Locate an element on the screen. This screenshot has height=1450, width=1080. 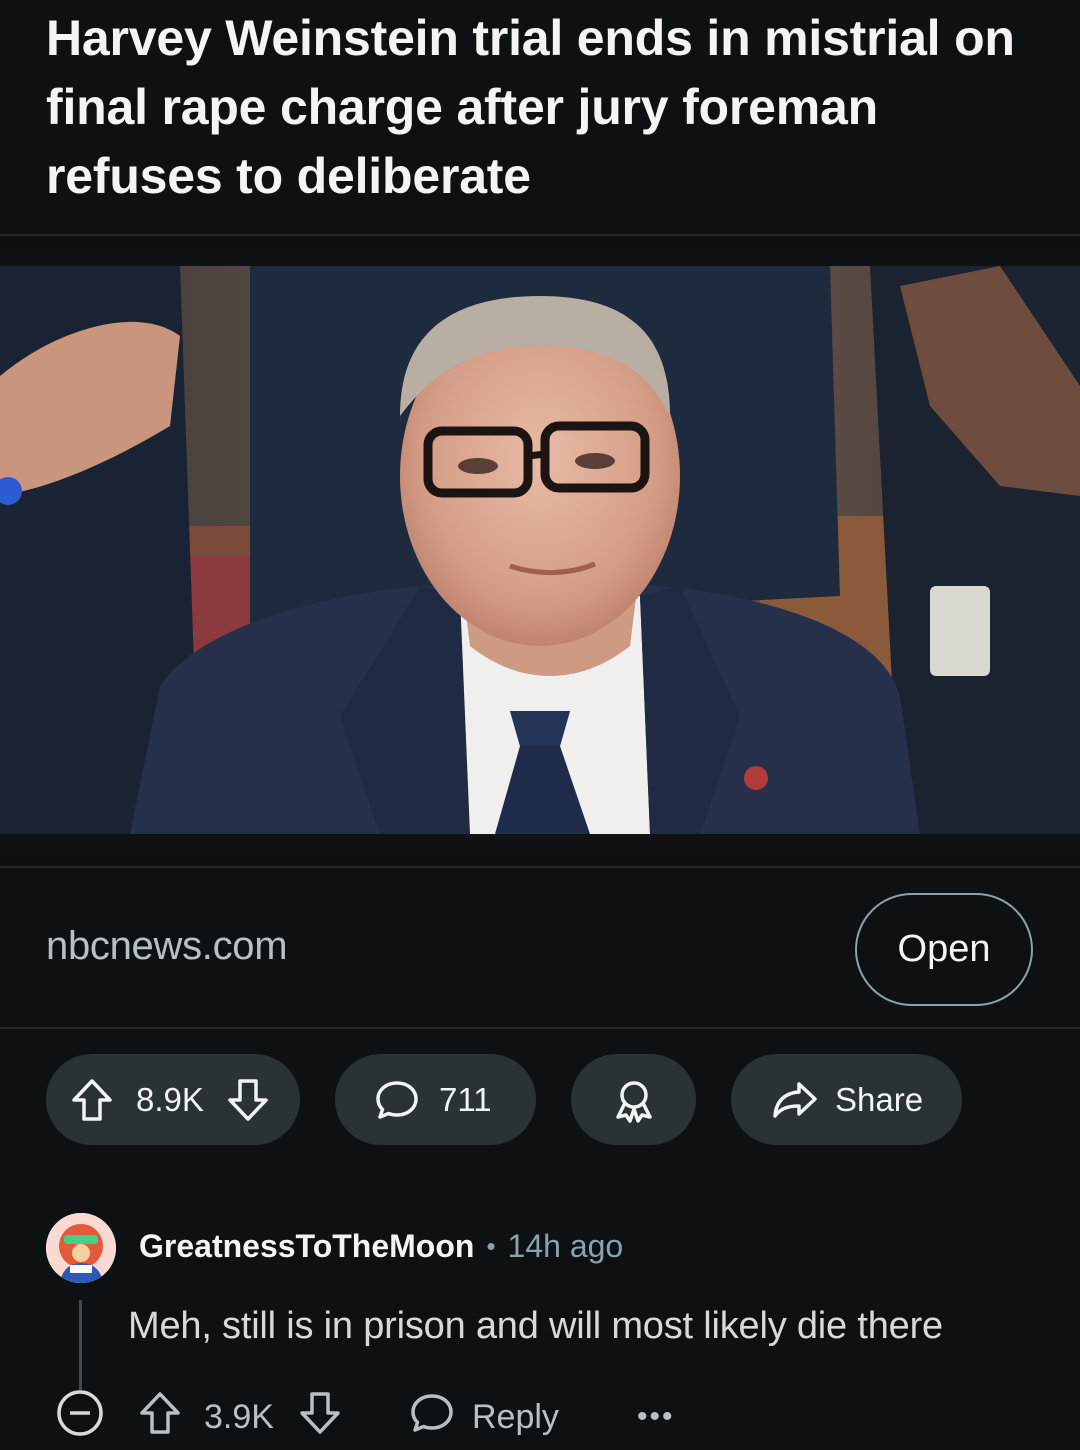
reply-label: Reply is located at coordinates (515, 1416).